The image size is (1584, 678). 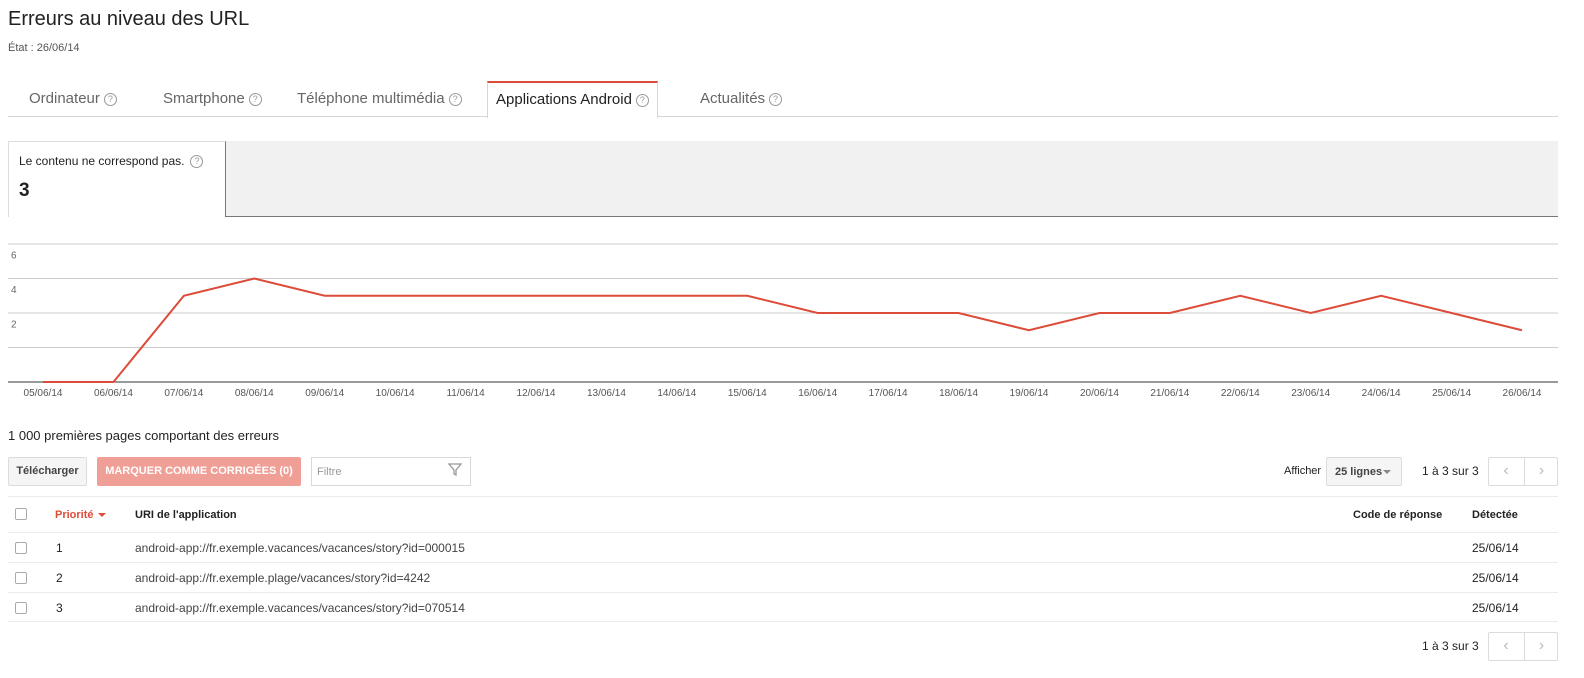 What do you see at coordinates (212, 99) in the screenshot?
I see `tab-smartphone: Smartphone?` at bounding box center [212, 99].